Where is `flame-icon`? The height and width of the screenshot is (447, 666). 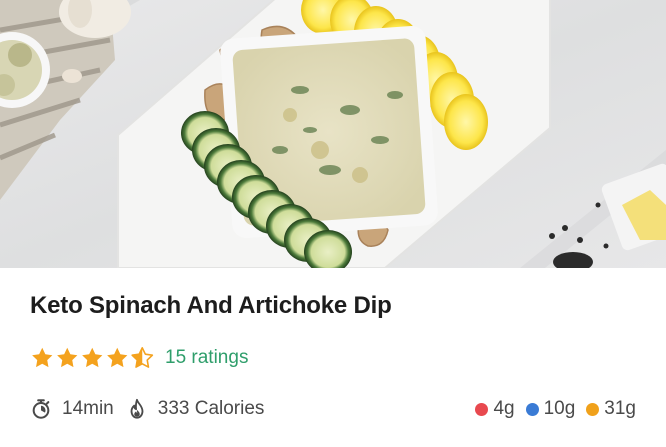 flame-icon is located at coordinates (137, 408).